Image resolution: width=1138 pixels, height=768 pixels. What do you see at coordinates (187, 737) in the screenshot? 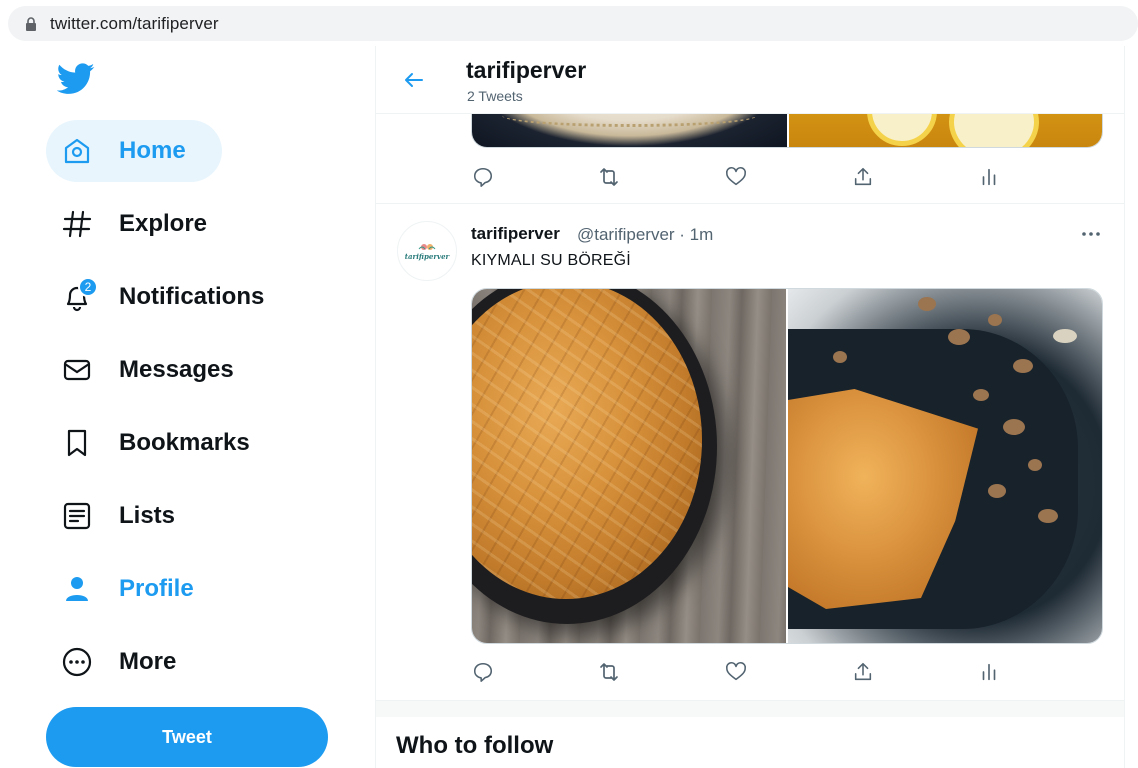
I see `tweet-button: Tweet` at bounding box center [187, 737].